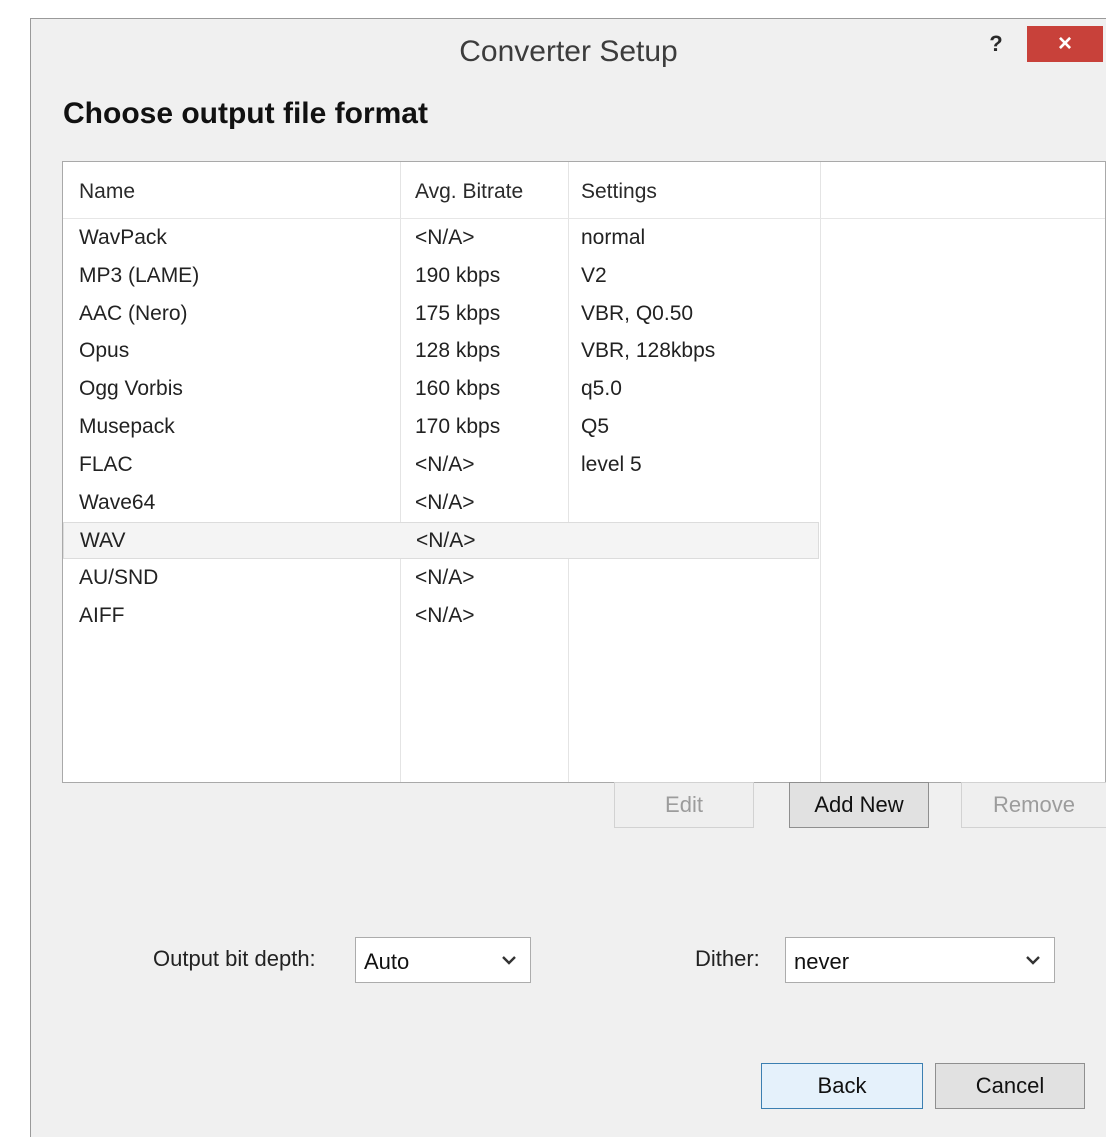  Describe the element at coordinates (133, 313) in the screenshot. I see `cell-name: AAC (Nero)` at that location.